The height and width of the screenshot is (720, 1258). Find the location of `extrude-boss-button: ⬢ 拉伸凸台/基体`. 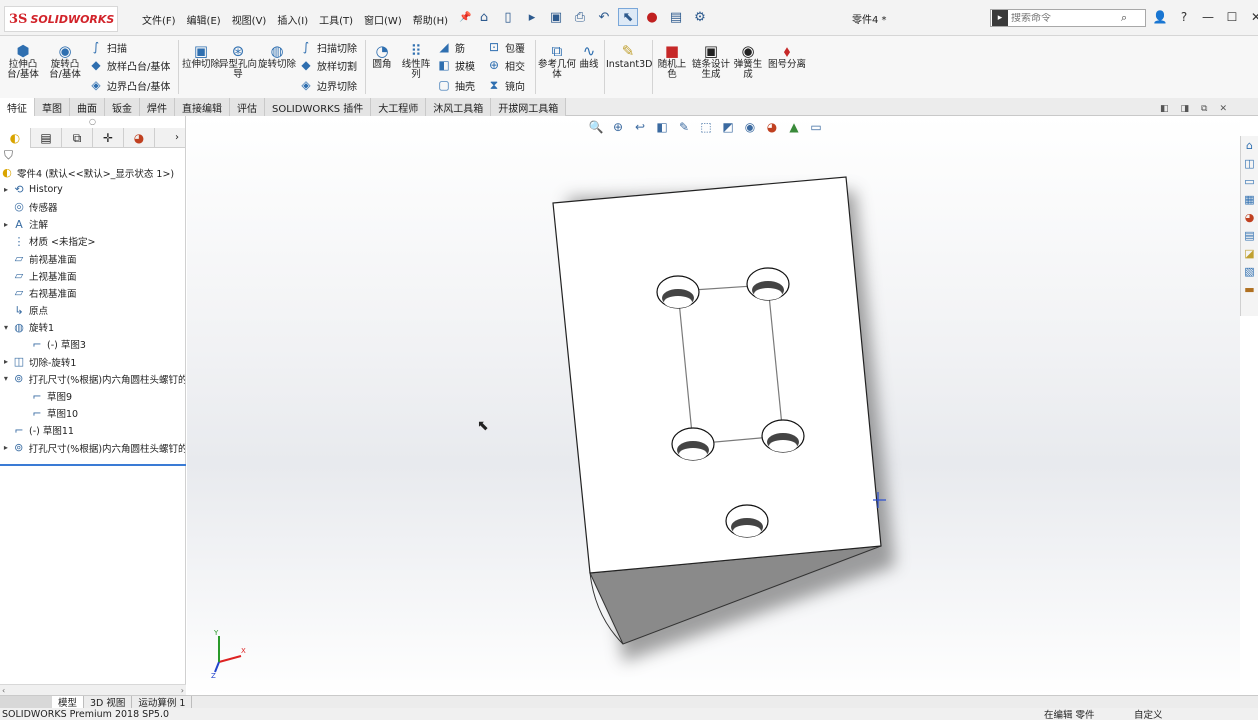

extrude-boss-button: ⬢ 拉伸凸台/基体 is located at coordinates (23, 61).